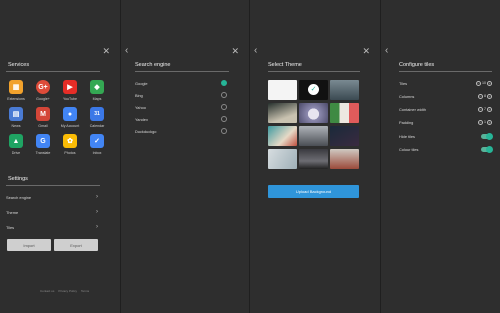  Describe the element at coordinates (43, 141) in the screenshot. I see `translate-icon: G` at that location.